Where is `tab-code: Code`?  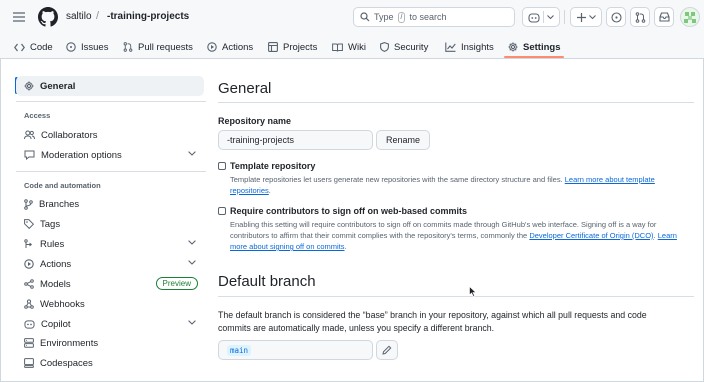 tab-code: Code is located at coordinates (33, 47).